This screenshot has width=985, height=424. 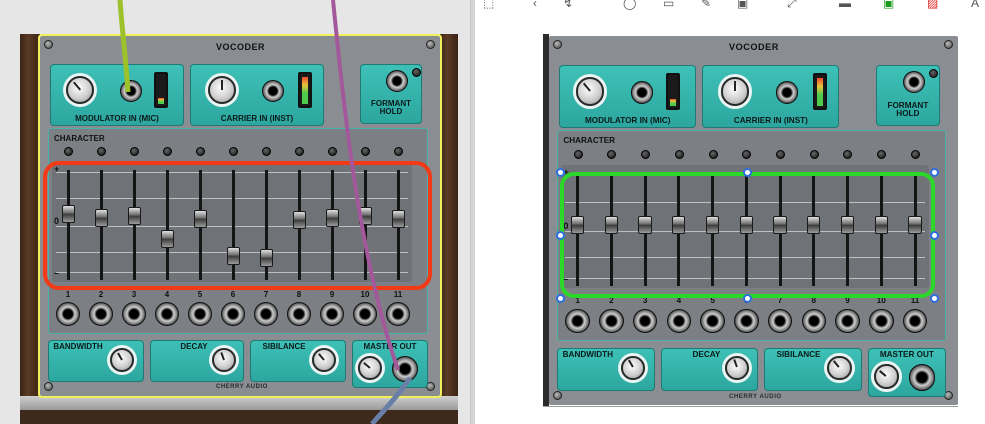 What do you see at coordinates (134, 294) in the screenshot?
I see `band-number-3: 3` at bounding box center [134, 294].